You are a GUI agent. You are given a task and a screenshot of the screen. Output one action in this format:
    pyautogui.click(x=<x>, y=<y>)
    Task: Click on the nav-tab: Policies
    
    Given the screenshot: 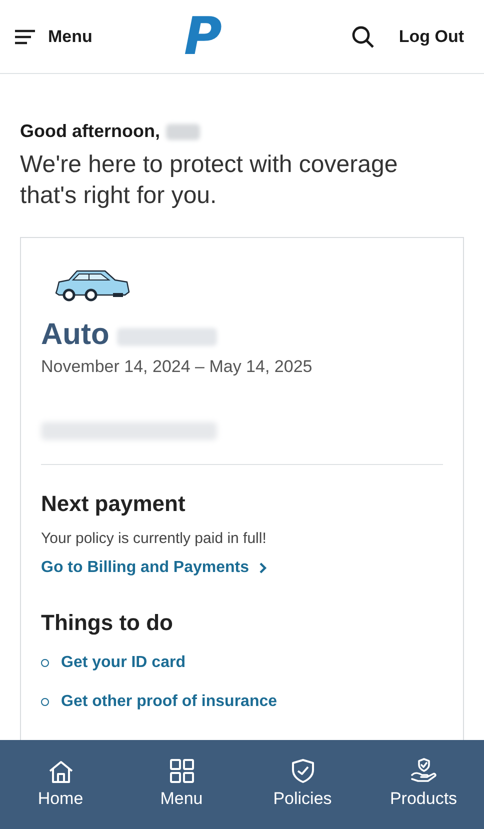 What is the action you would take?
    pyautogui.click(x=302, y=785)
    